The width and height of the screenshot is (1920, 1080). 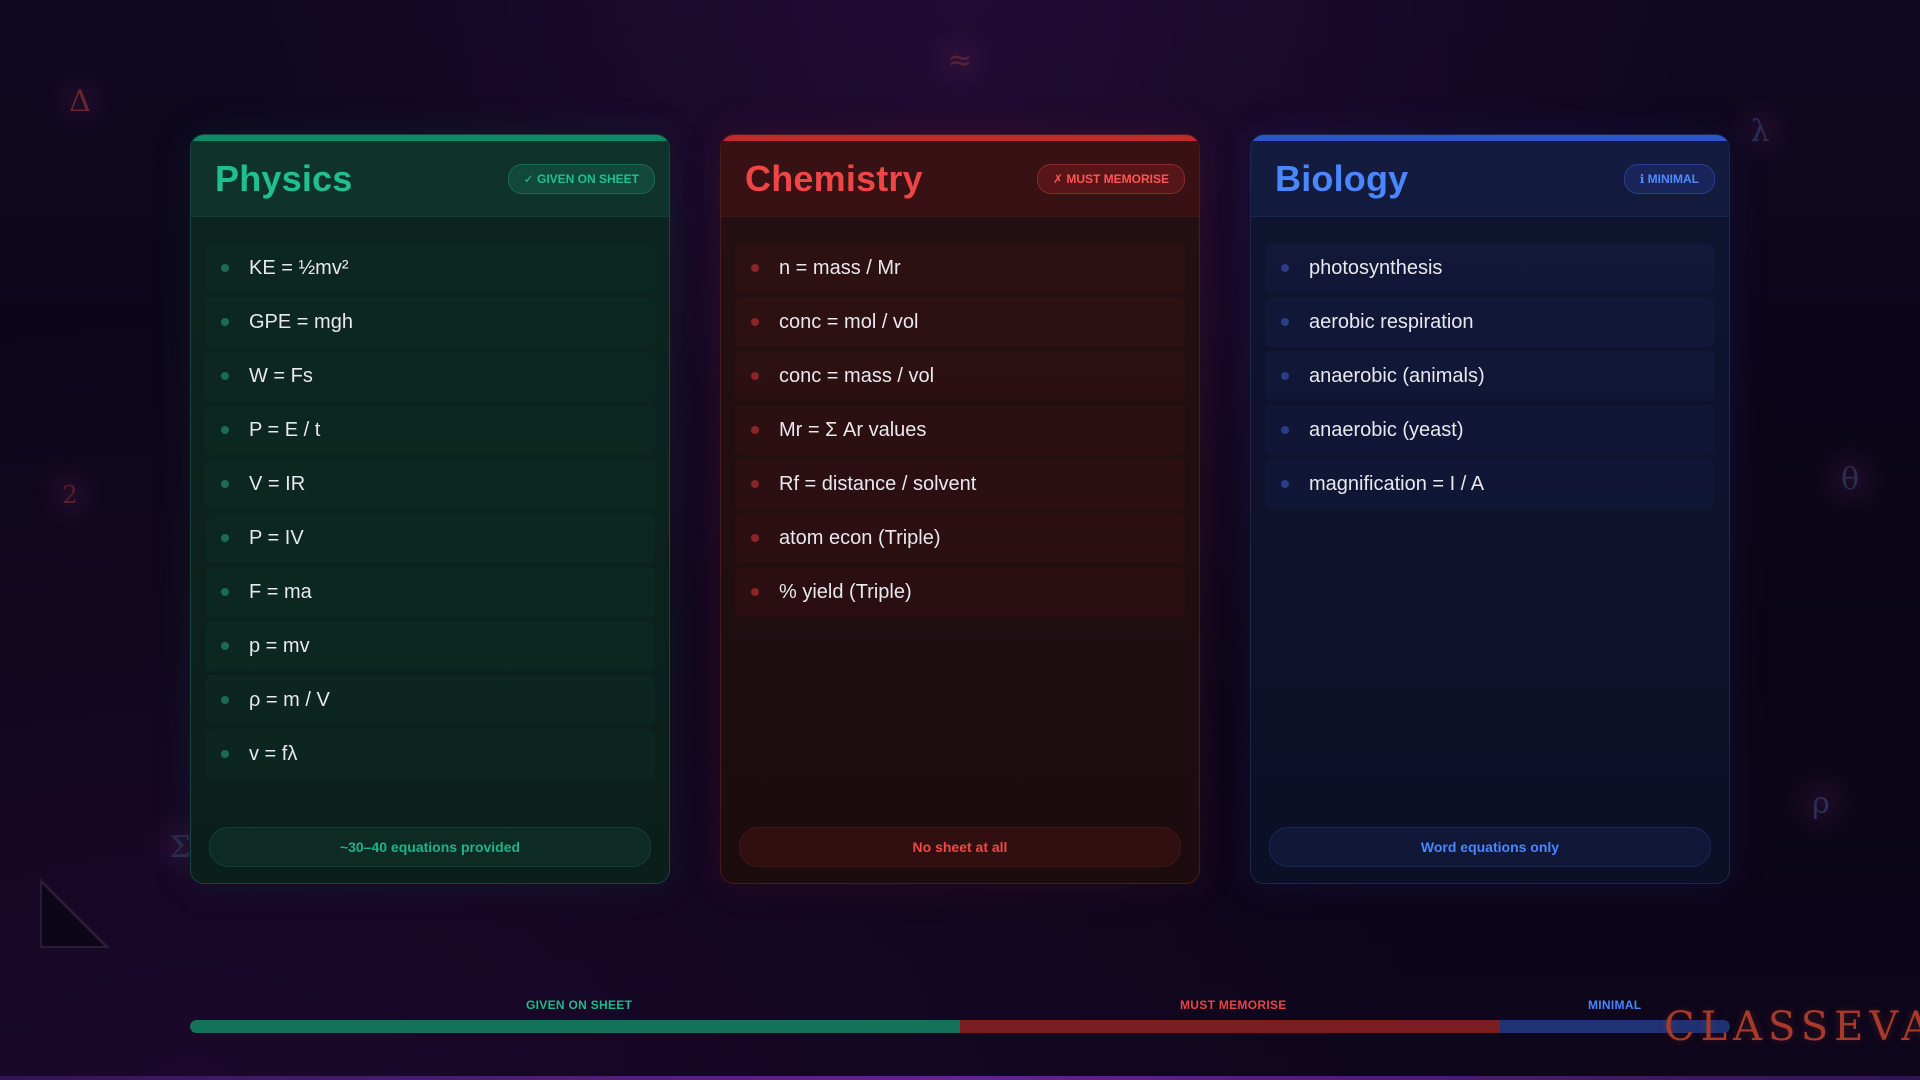 I want to click on equation-text: P = IV, so click(x=276, y=537).